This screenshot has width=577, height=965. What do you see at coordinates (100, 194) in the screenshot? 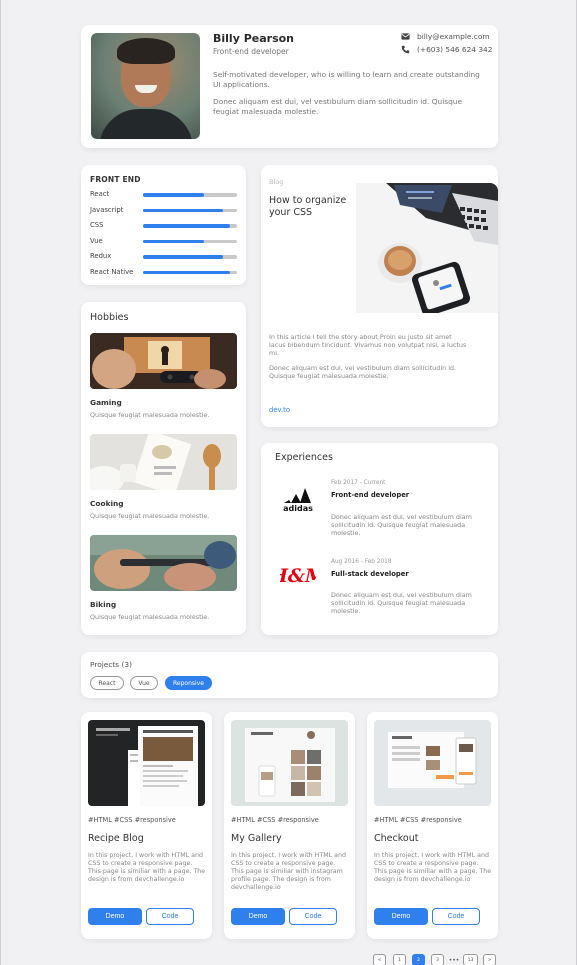
I see `skill-label: React` at bounding box center [100, 194].